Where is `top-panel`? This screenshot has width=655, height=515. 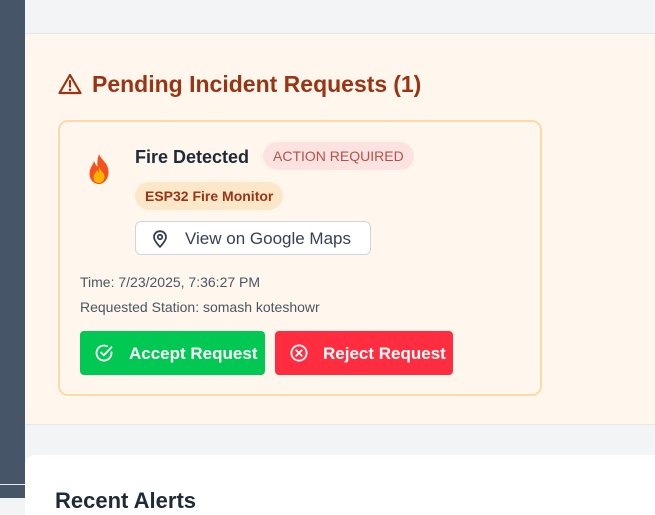
top-panel is located at coordinates (340, 17).